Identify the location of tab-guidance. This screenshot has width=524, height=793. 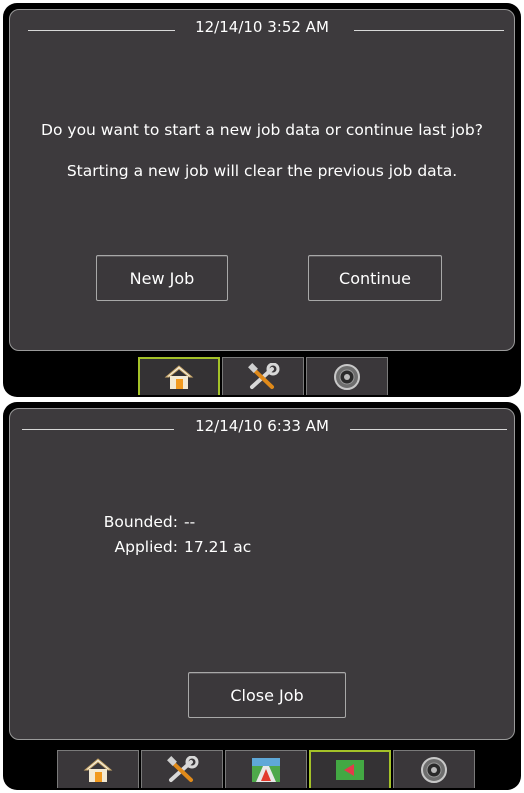
(266, 769).